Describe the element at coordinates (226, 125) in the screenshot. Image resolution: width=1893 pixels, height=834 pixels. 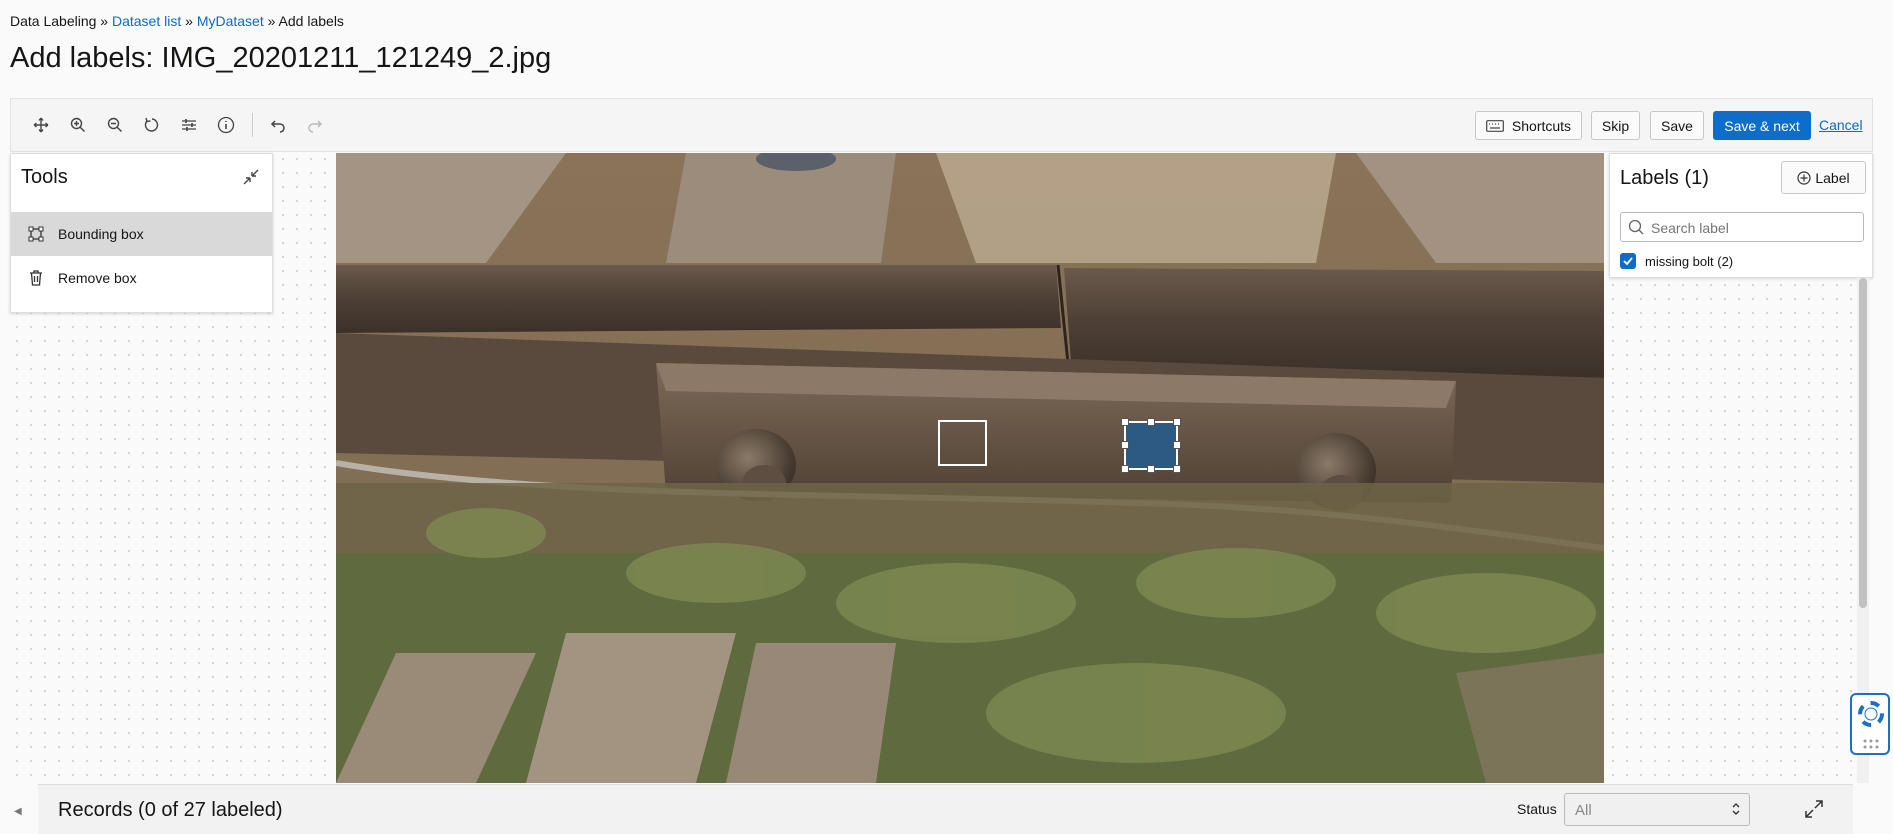
I see `info-icon` at that location.